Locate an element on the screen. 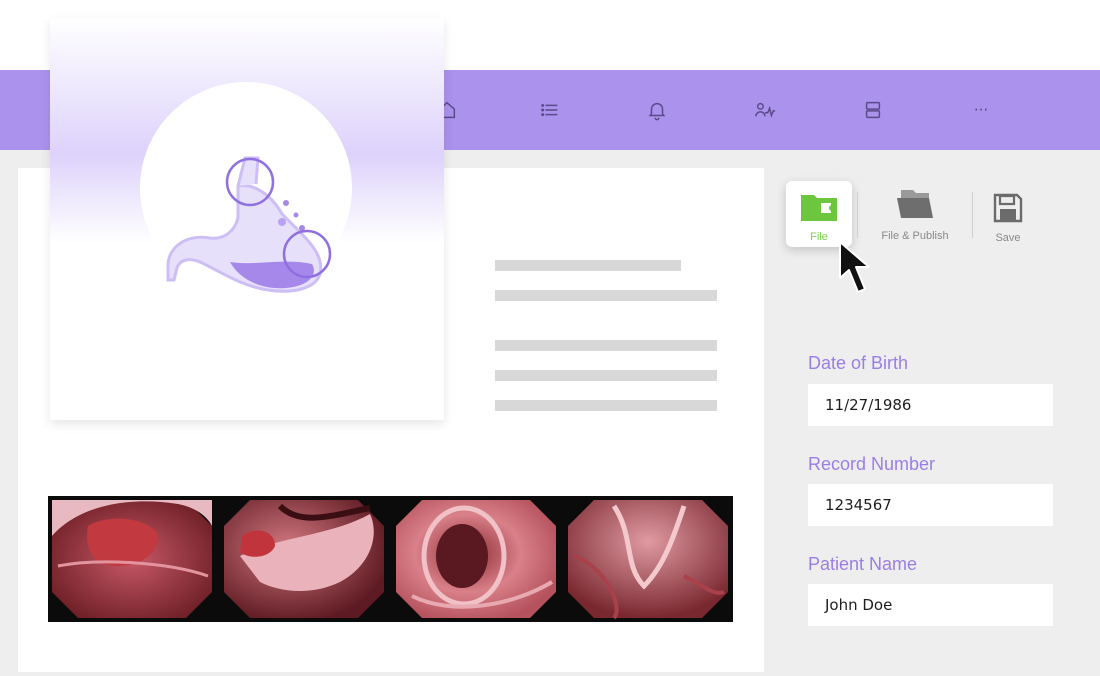  record-number-field: 1234567 is located at coordinates (930, 505).